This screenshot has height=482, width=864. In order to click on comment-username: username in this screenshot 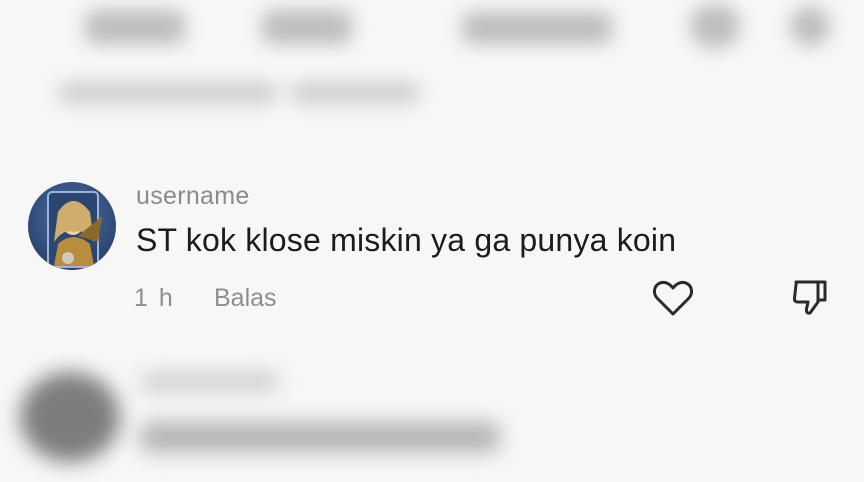, I will do `click(193, 196)`.